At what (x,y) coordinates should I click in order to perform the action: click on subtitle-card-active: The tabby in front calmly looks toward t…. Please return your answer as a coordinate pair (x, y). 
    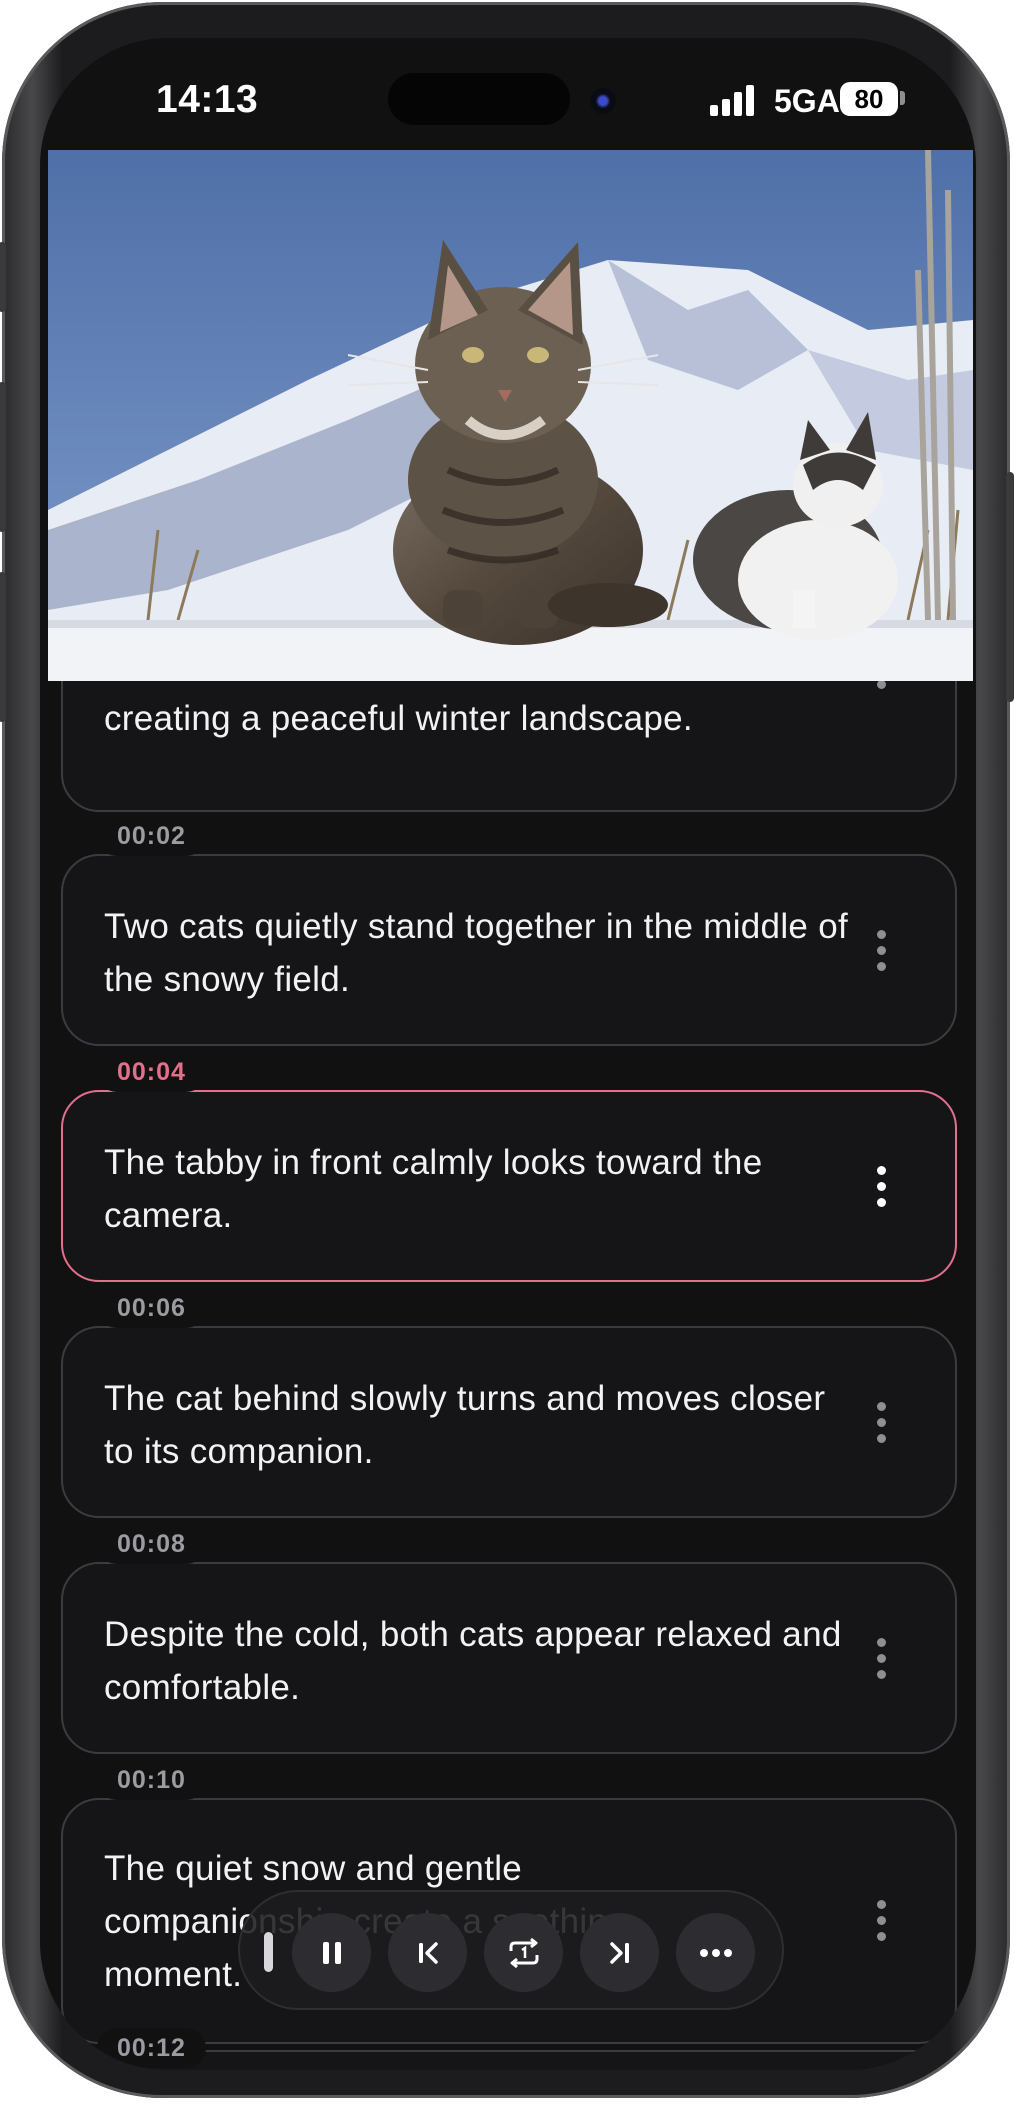
    Looking at the image, I should click on (509, 1186).